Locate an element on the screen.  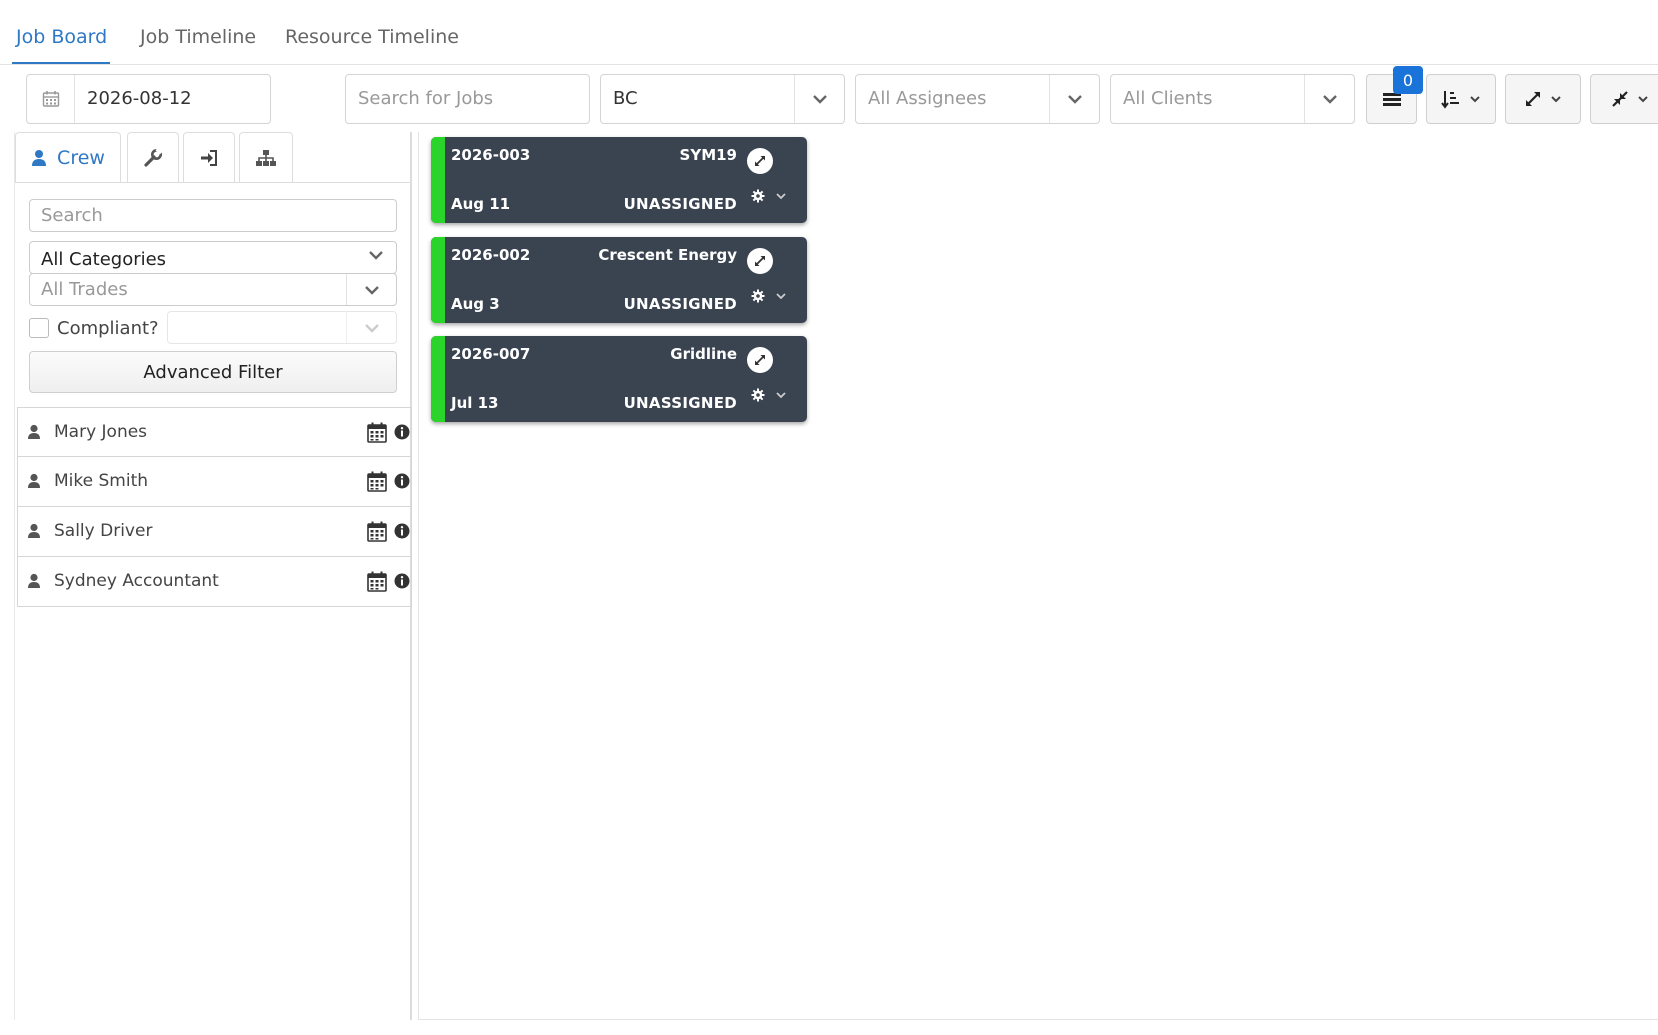
list-item: Sydney Accountant is located at coordinates (214, 582).